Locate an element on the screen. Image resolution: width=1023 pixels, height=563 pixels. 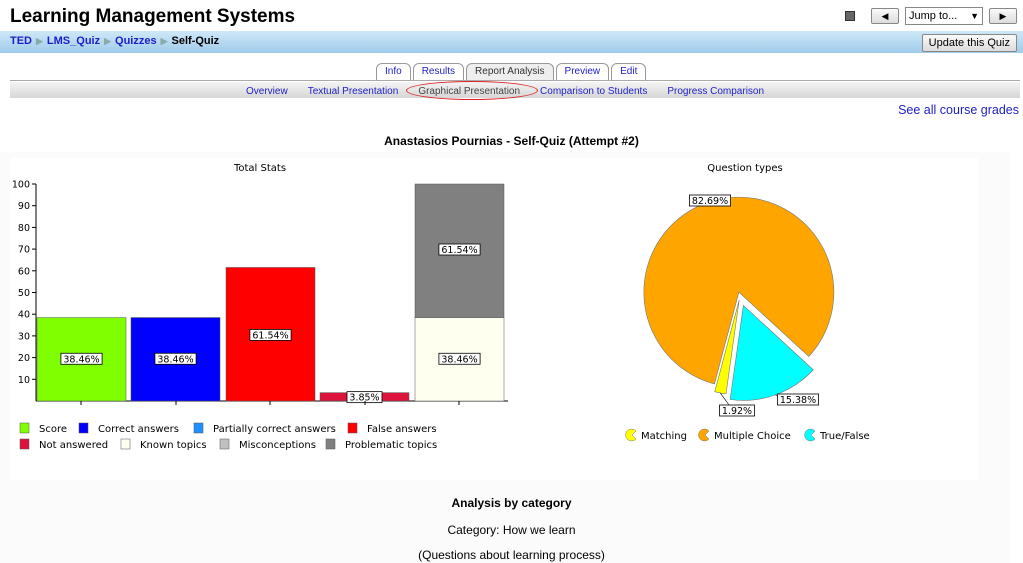
subtab-progress-comparison: Progress Comparison is located at coordinates (715, 91).